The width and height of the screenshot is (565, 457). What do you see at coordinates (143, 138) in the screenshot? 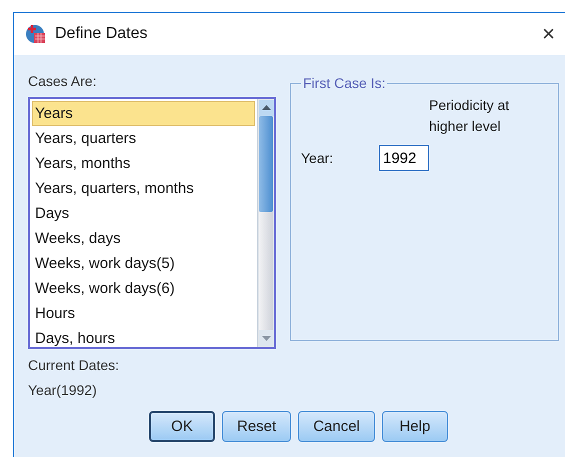
I see `list-item: Years, quarters` at bounding box center [143, 138].